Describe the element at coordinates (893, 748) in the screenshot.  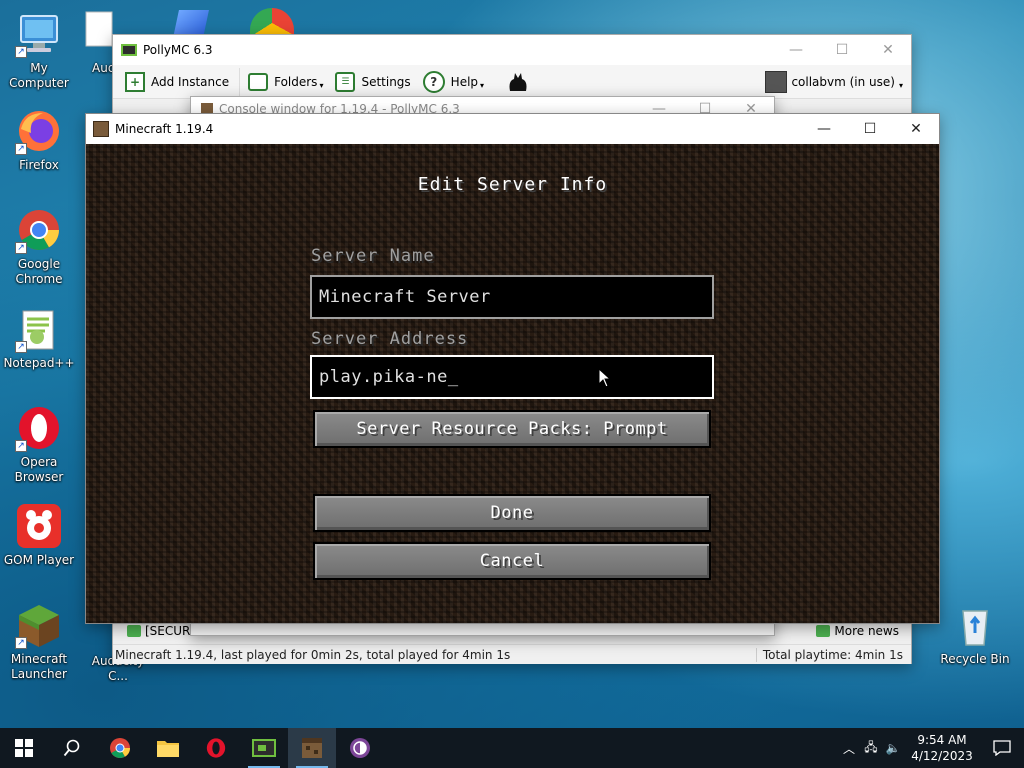
I see `volume-icon: 🔈` at that location.